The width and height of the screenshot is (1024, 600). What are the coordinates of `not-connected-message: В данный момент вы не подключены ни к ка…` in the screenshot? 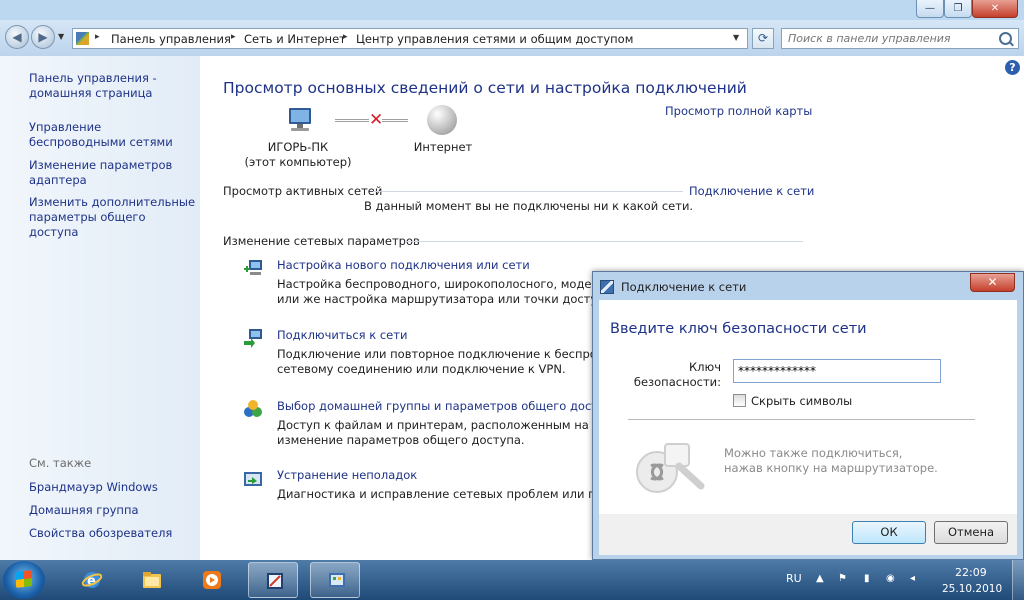 It's located at (529, 206).